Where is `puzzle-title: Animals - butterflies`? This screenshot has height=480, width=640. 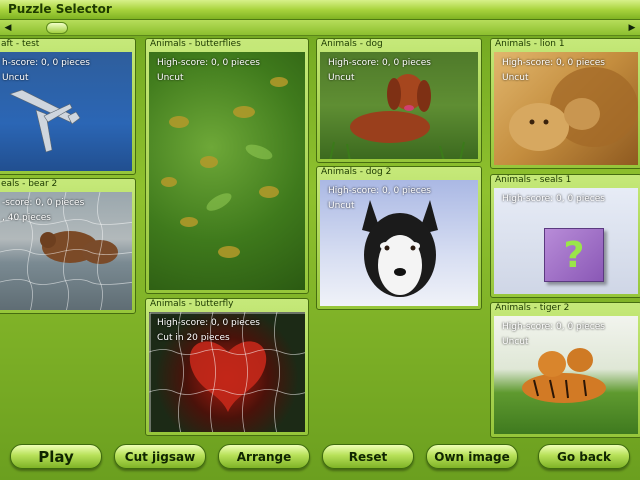 puzzle-title: Animals - butterflies is located at coordinates (195, 44).